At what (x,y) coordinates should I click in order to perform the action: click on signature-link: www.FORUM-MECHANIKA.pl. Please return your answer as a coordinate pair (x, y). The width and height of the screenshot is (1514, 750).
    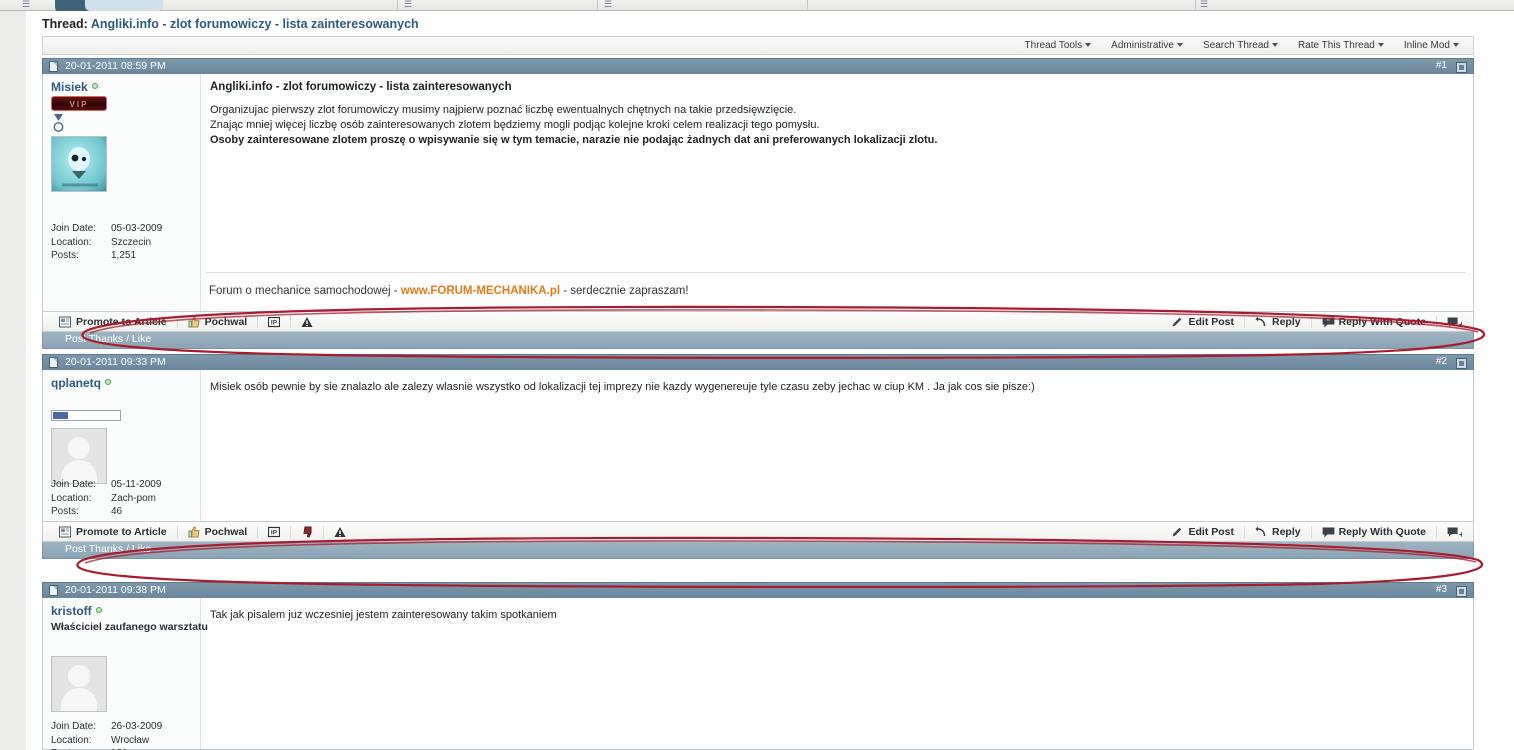
    Looking at the image, I should click on (480, 291).